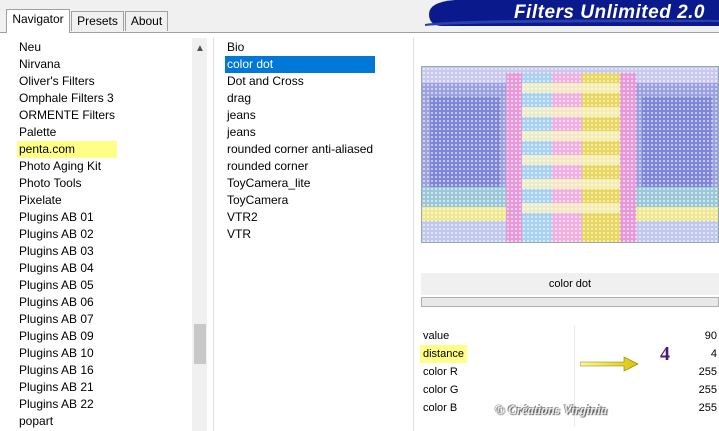 The width and height of the screenshot is (719, 431). I want to click on category-item: Plugins AB 10, so click(67, 353).